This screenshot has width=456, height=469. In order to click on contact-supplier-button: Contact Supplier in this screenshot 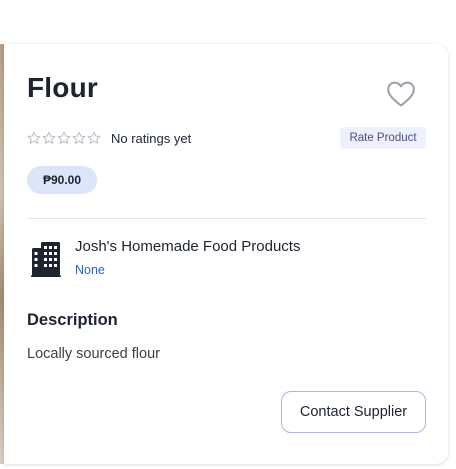, I will do `click(353, 412)`.